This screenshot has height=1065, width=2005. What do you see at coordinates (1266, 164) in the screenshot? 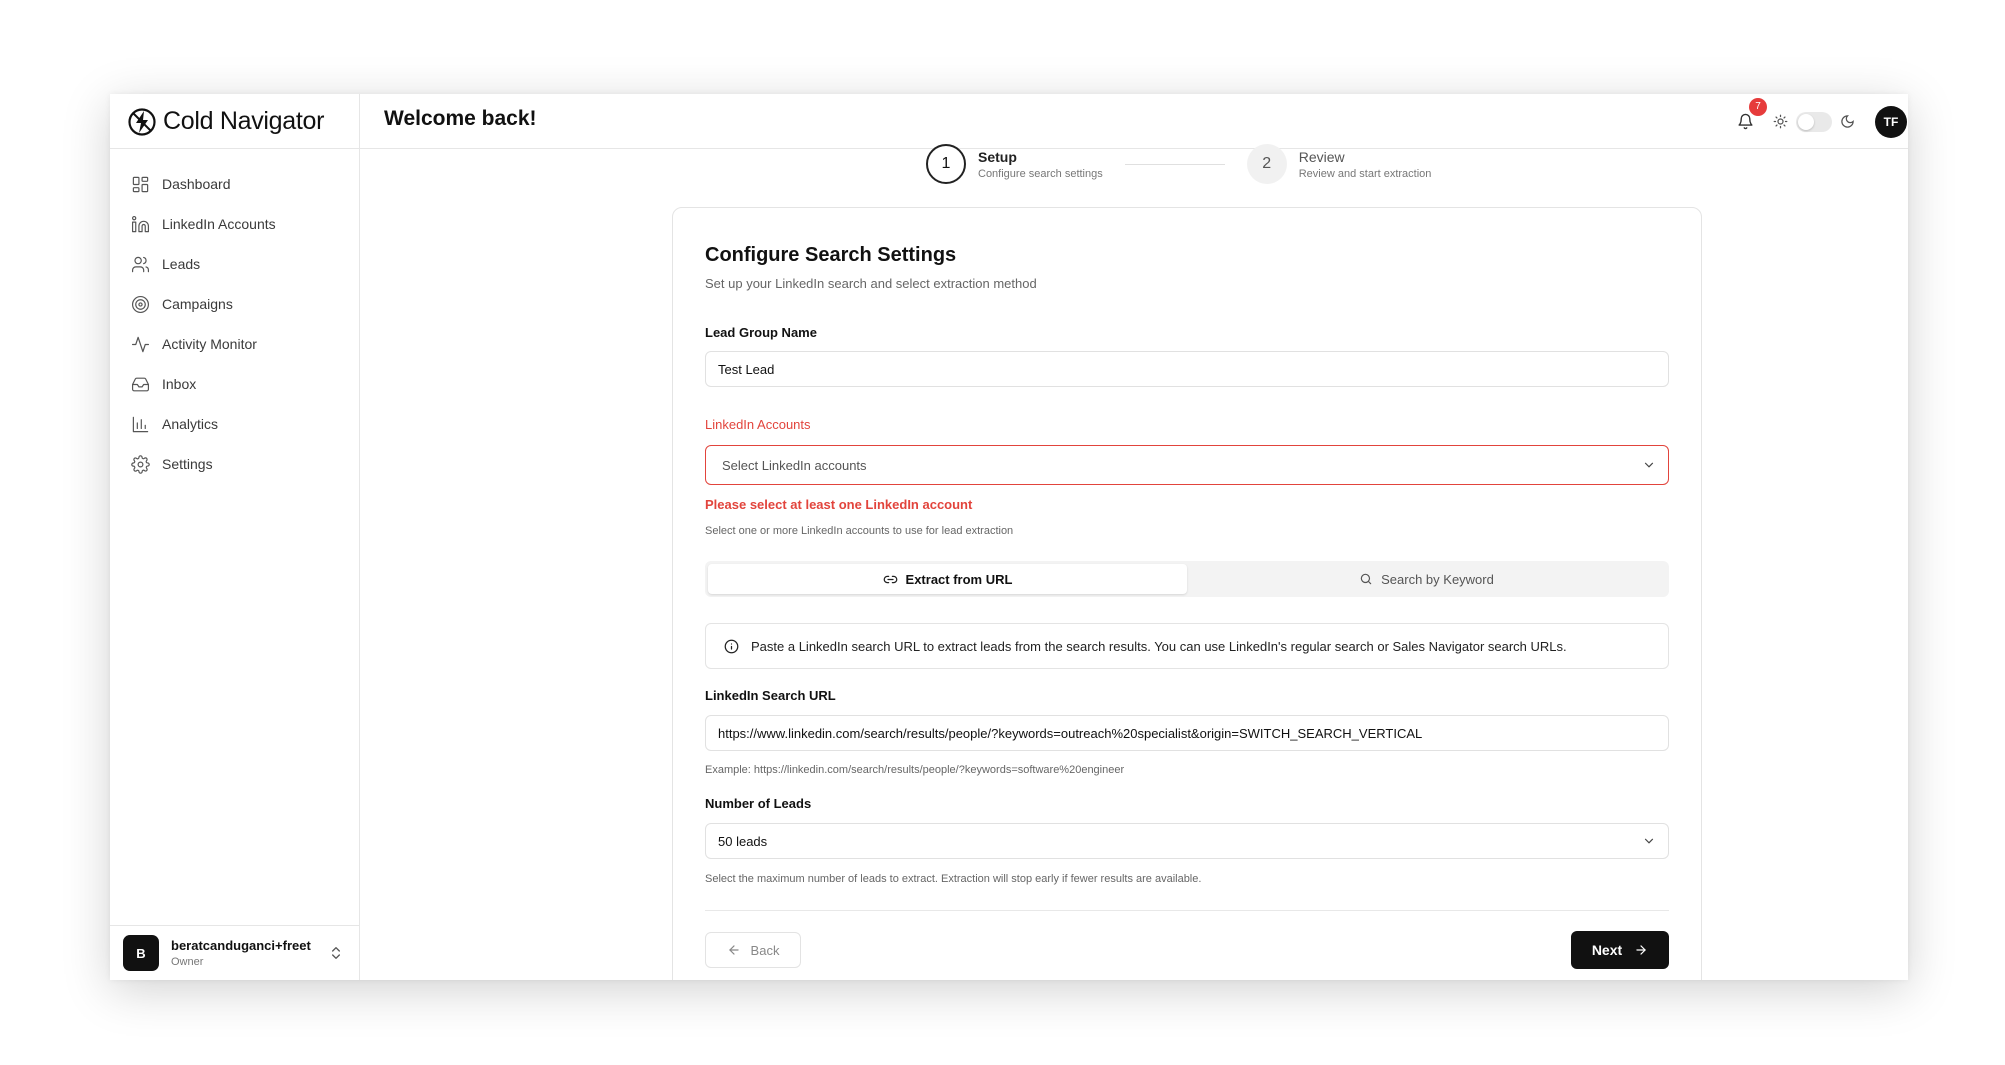
I see `step-number: 2` at bounding box center [1266, 164].